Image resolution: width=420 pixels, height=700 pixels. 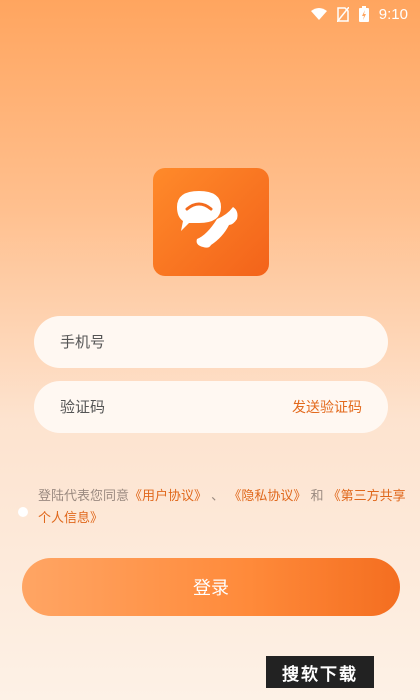 What do you see at coordinates (320, 672) in the screenshot?
I see `watermark-logo: 搜软下载` at bounding box center [320, 672].